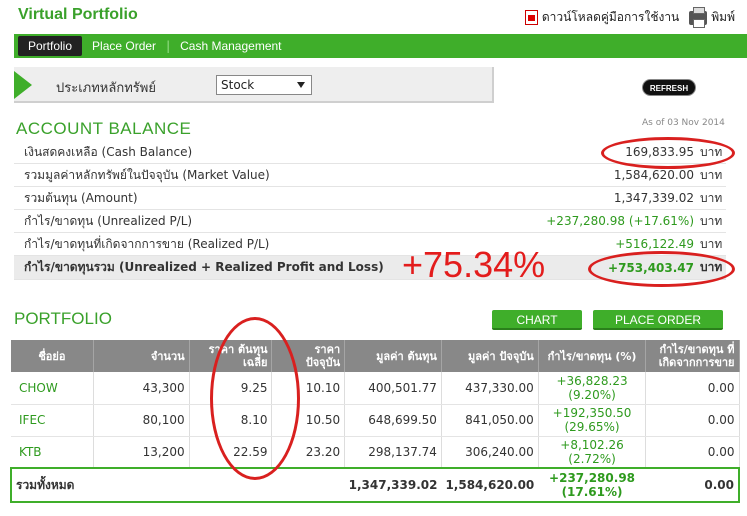 The width and height of the screenshot is (747, 516). What do you see at coordinates (52, 388) in the screenshot?
I see `symbol-link: CHOW` at bounding box center [52, 388].